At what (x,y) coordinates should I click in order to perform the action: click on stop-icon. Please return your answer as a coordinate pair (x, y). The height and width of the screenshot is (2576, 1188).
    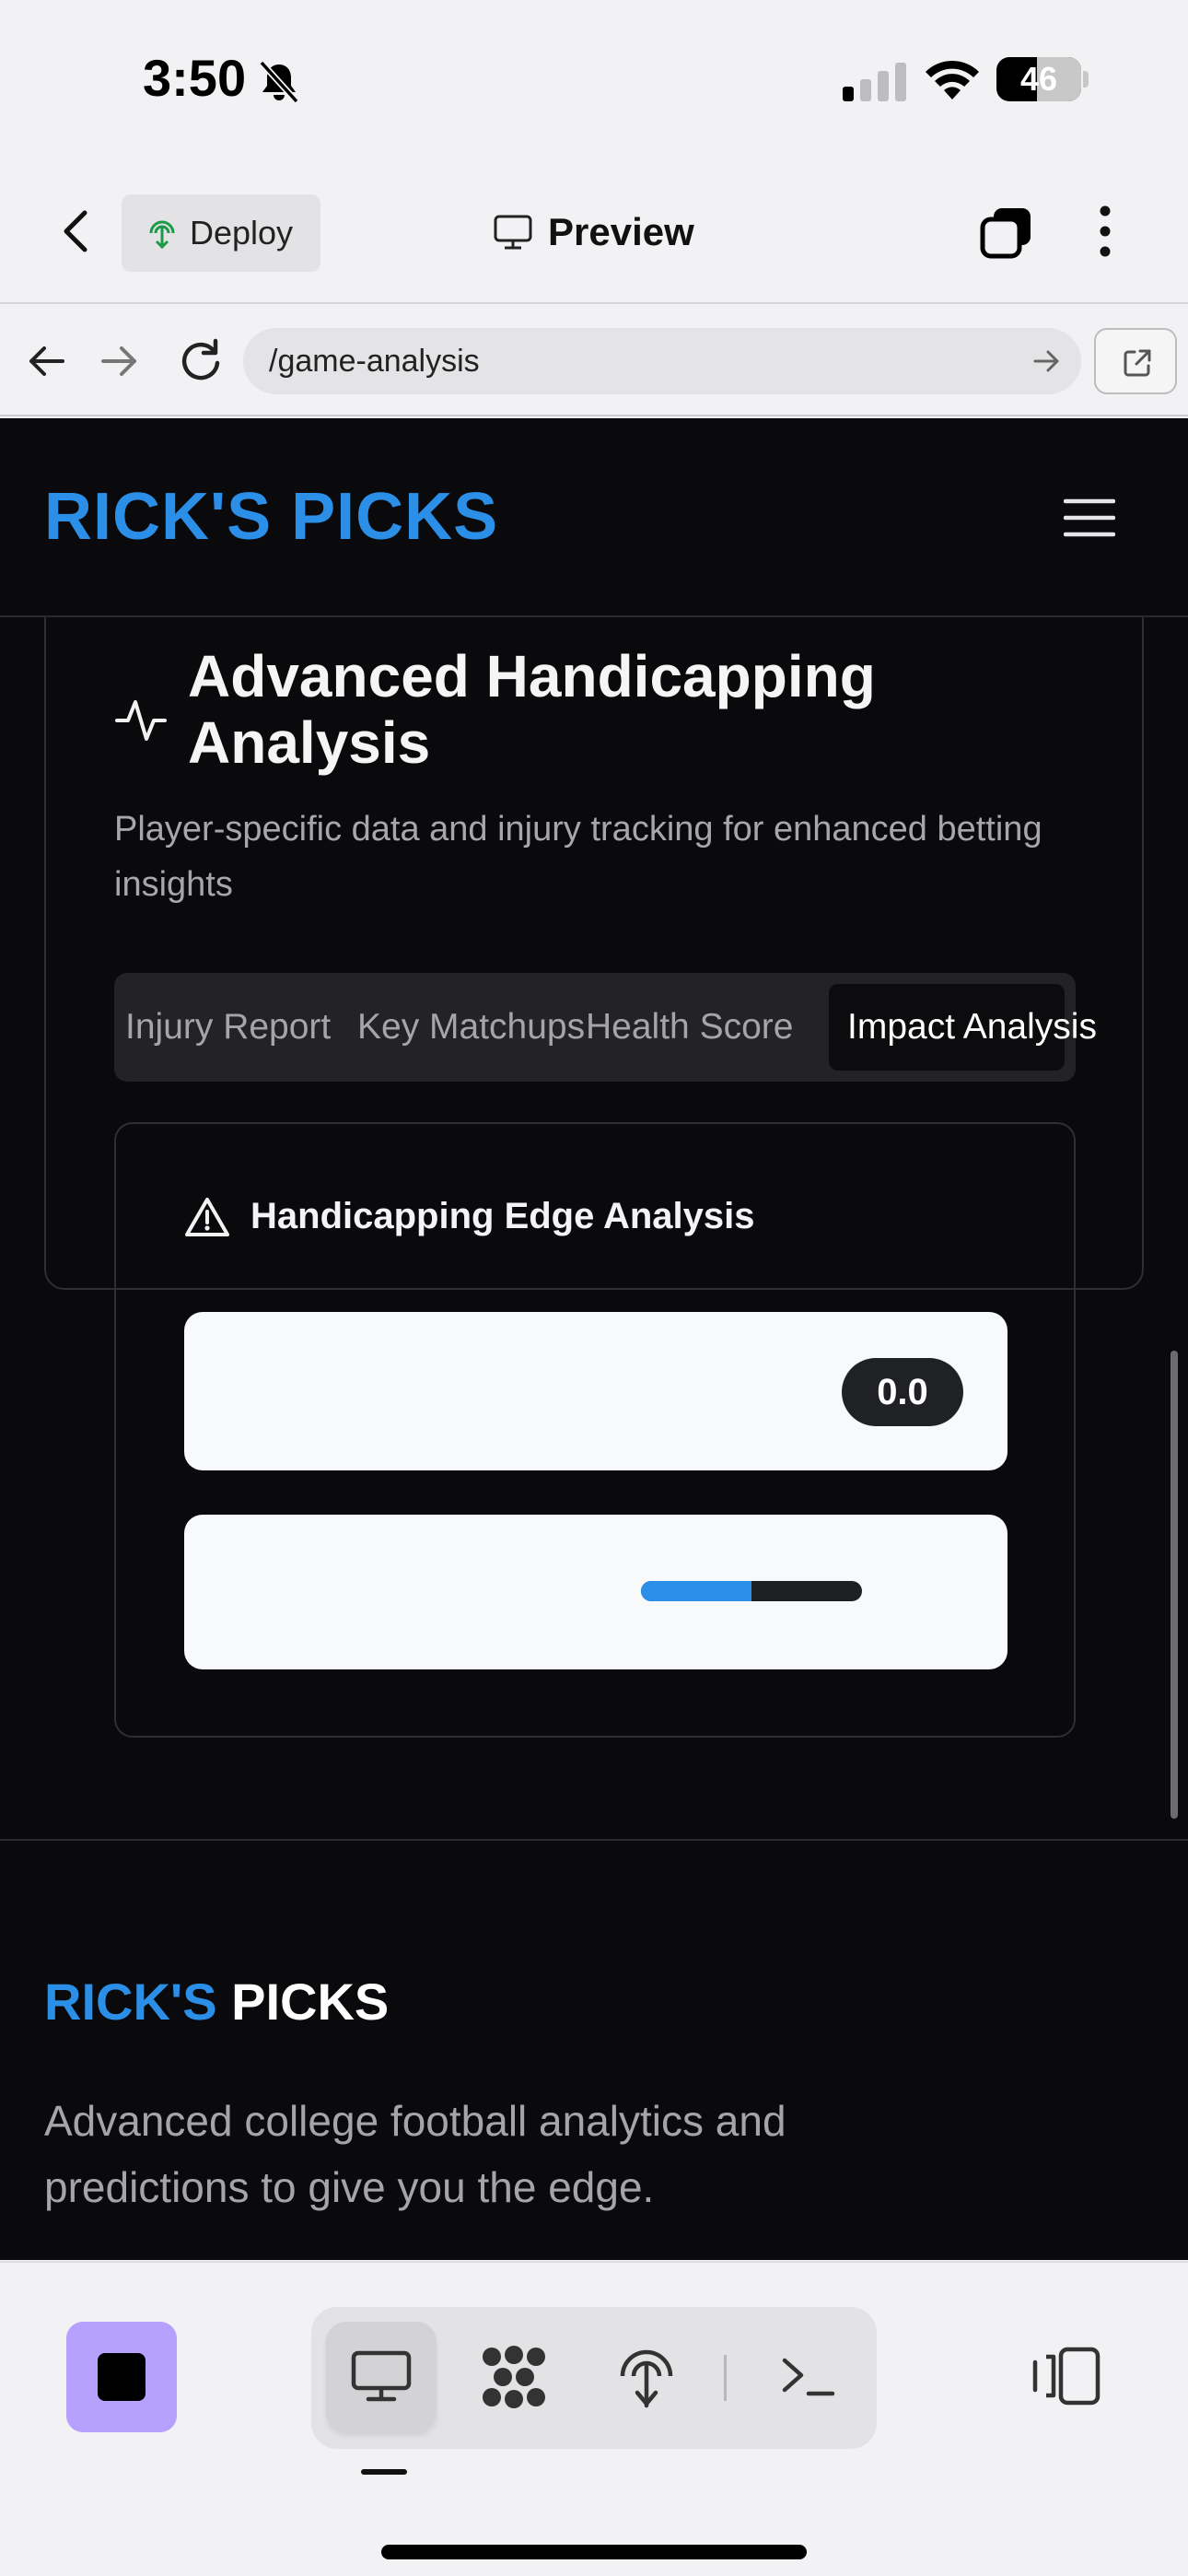
    Looking at the image, I should click on (122, 2377).